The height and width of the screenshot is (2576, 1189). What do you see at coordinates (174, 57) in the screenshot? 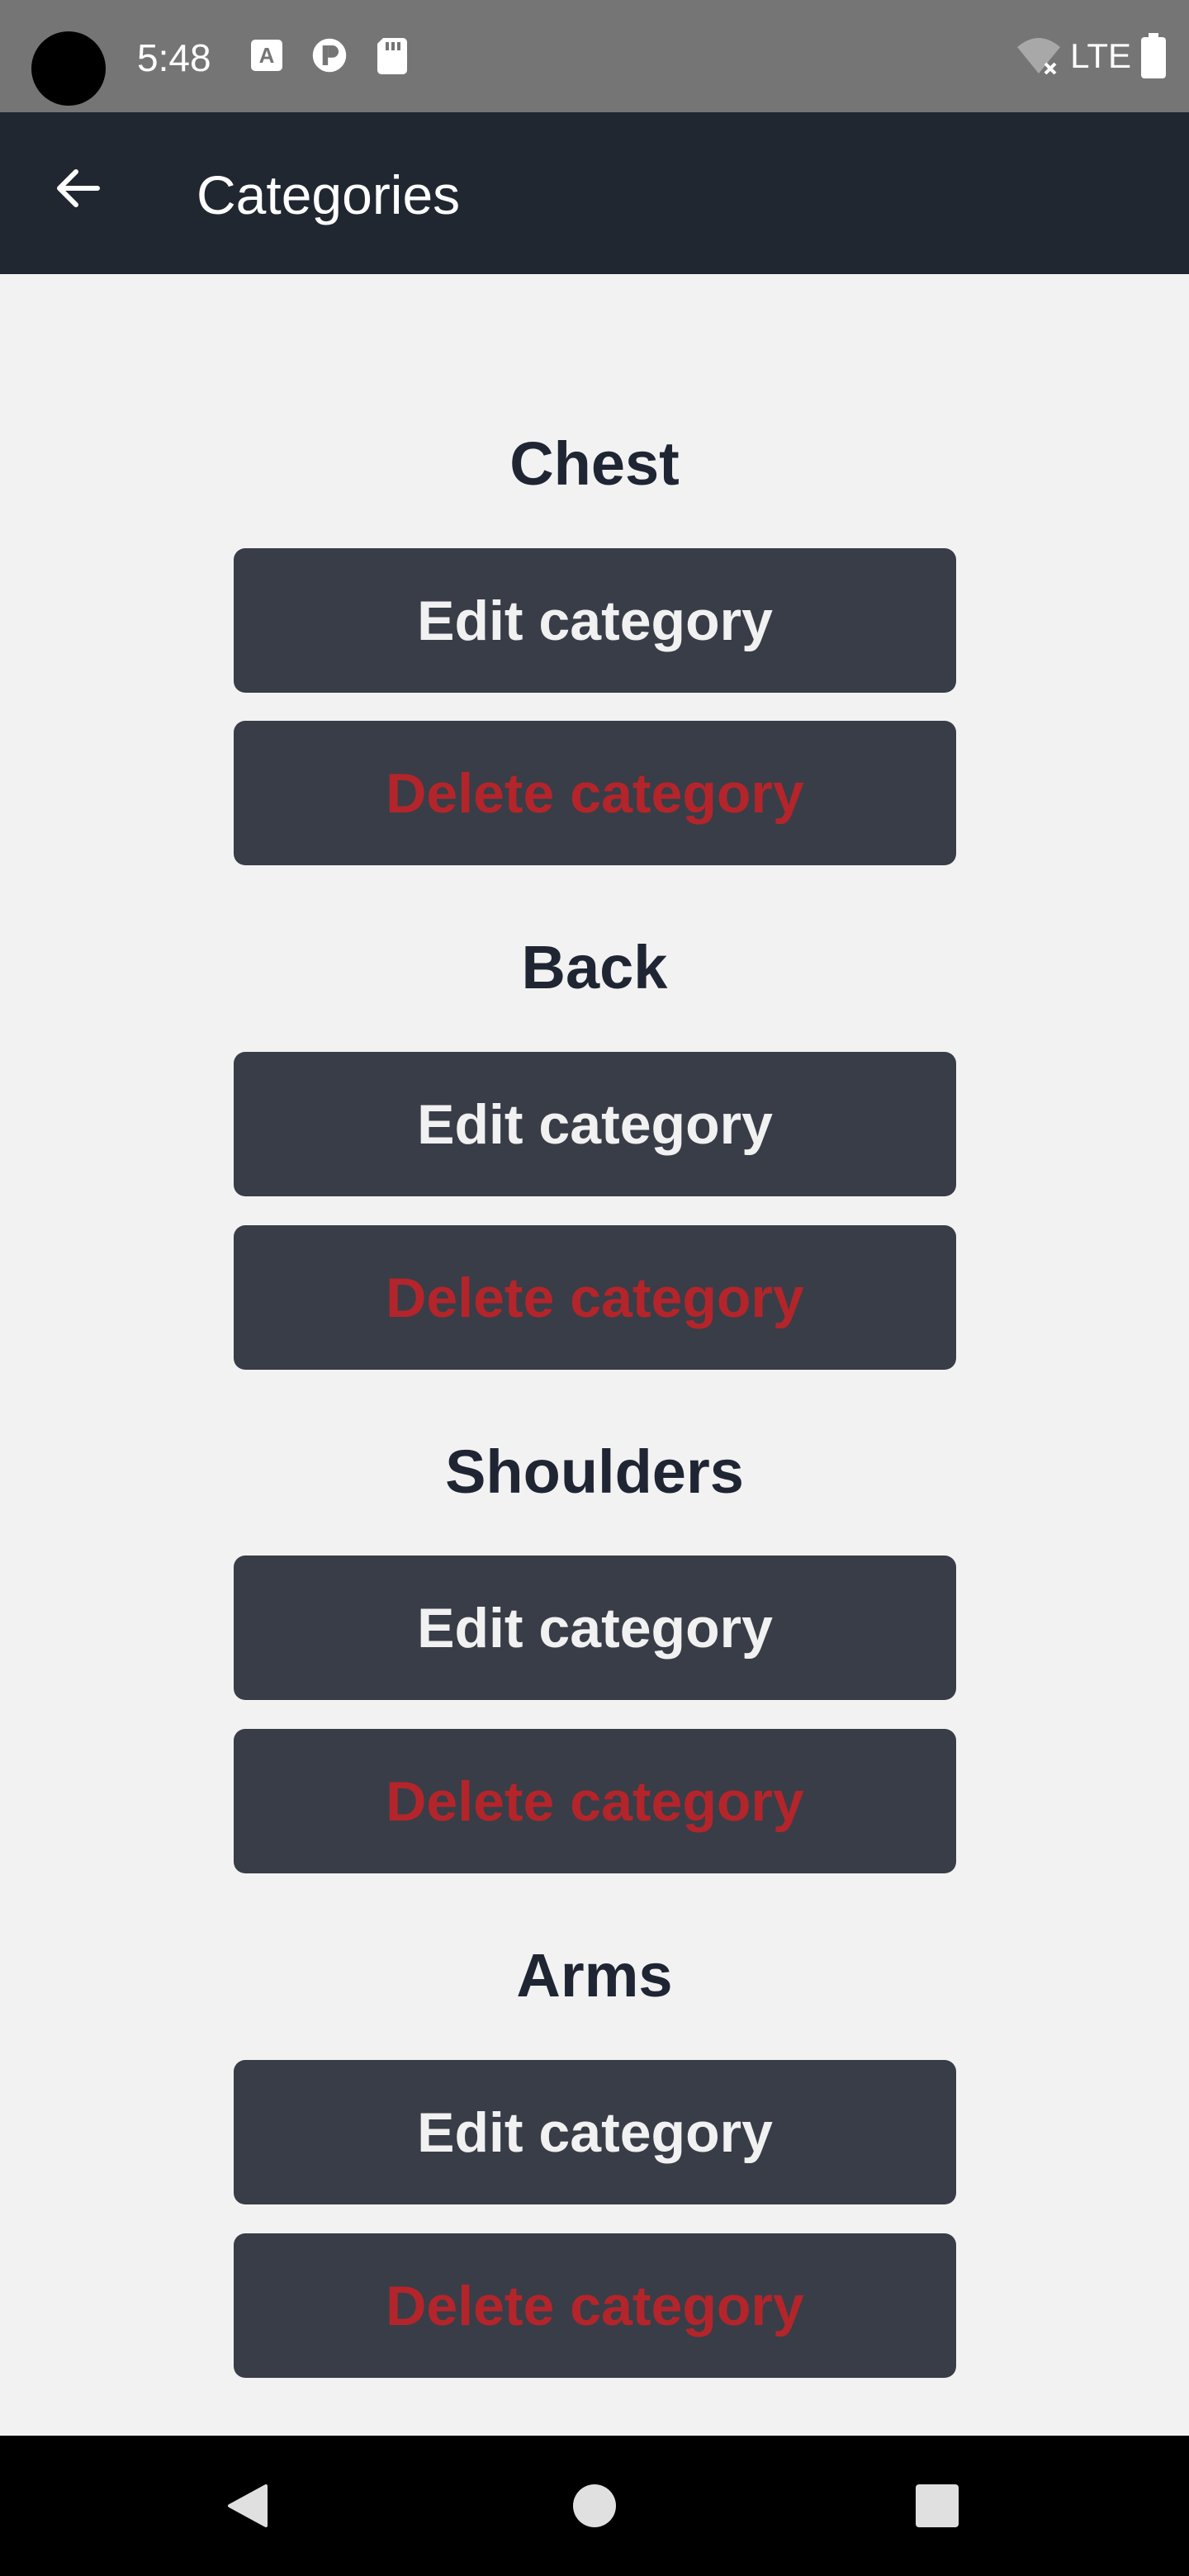
I see `status-time: 5:48` at bounding box center [174, 57].